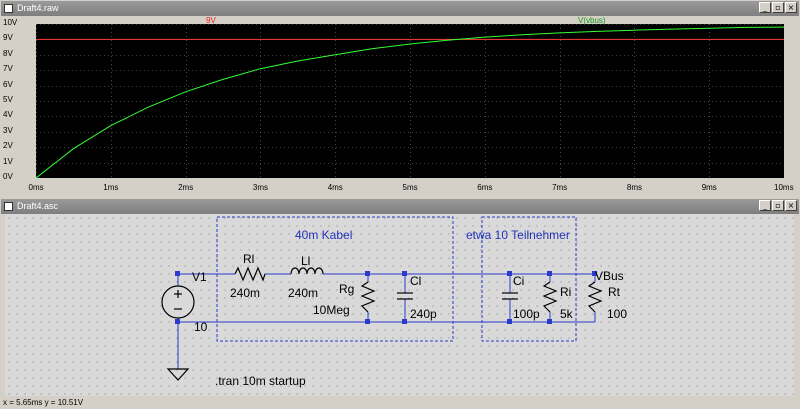  I want to click on y-tick-label: 6V, so click(8, 84).